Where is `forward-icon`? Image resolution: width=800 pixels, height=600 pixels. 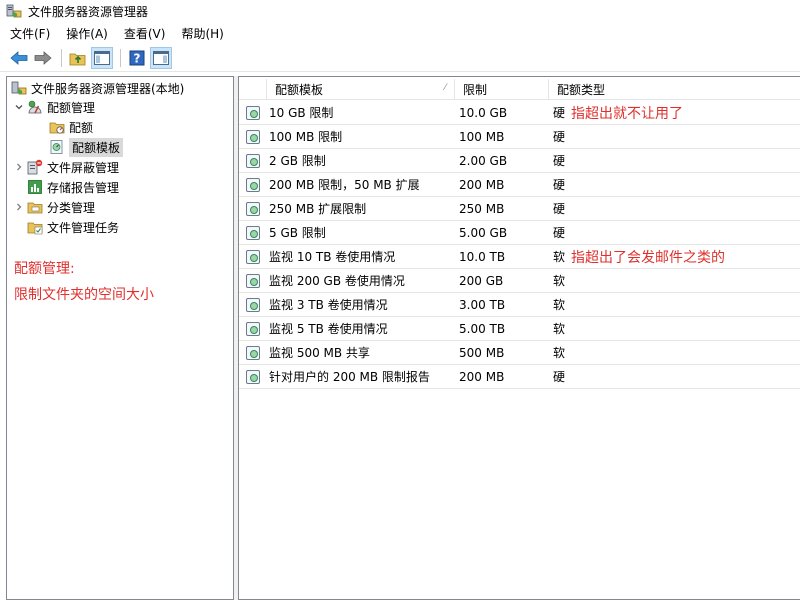 forward-icon is located at coordinates (43, 58).